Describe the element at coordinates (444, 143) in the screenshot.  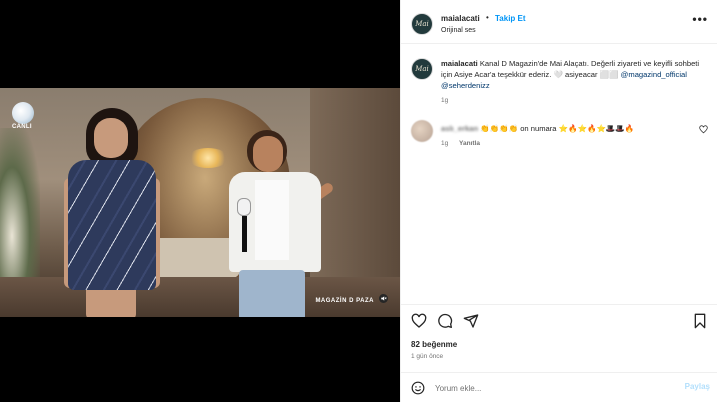
I see `comment-time: 1g` at that location.